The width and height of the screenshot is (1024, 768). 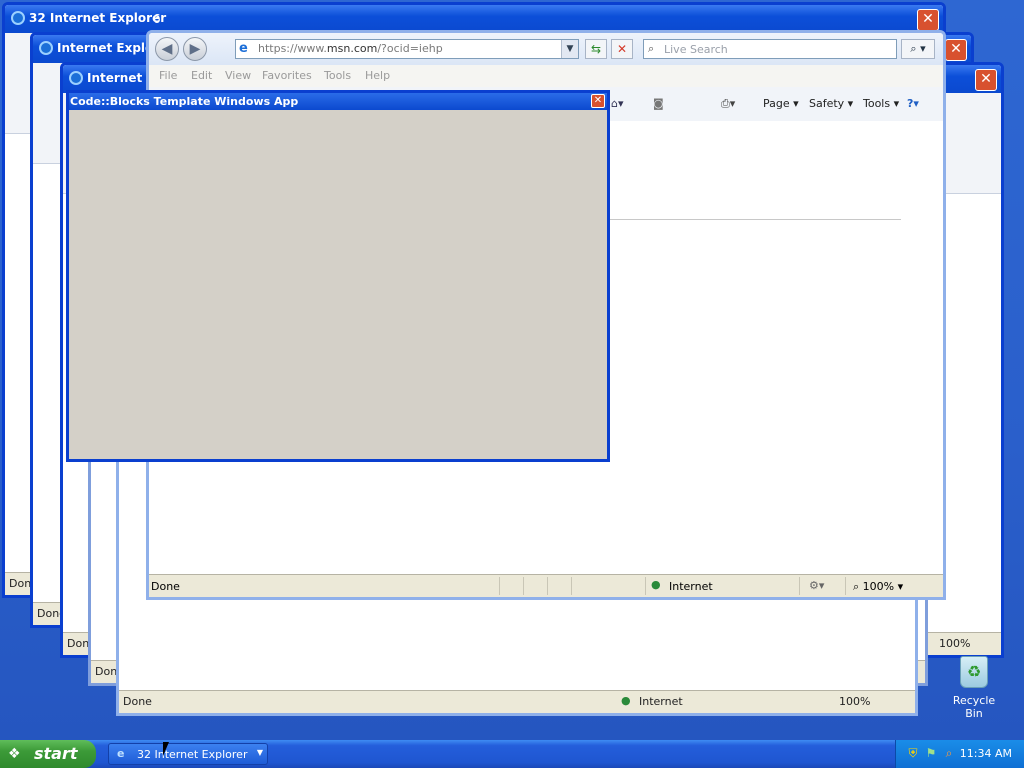 I want to click on forward-button: ▶, so click(x=195, y=49).